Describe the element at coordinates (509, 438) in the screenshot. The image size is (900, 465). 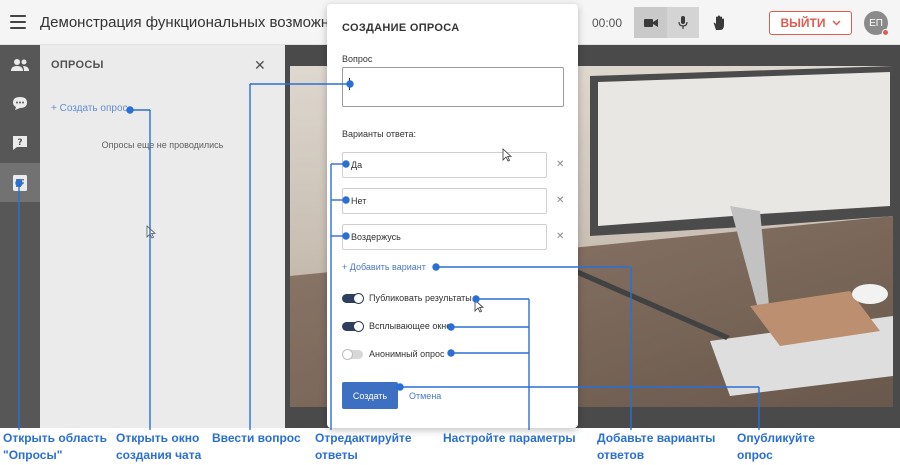
I see `annotation-configure-options: Настройте параметры` at that location.